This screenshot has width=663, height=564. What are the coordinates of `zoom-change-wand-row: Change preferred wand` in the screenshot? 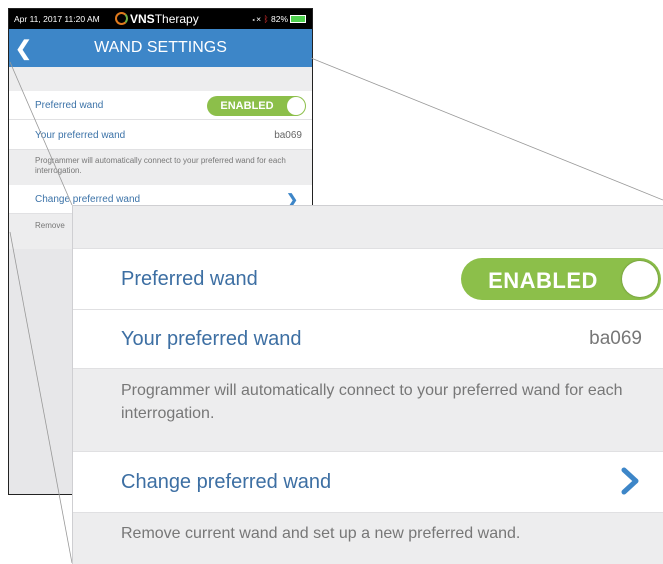 It's located at (368, 482).